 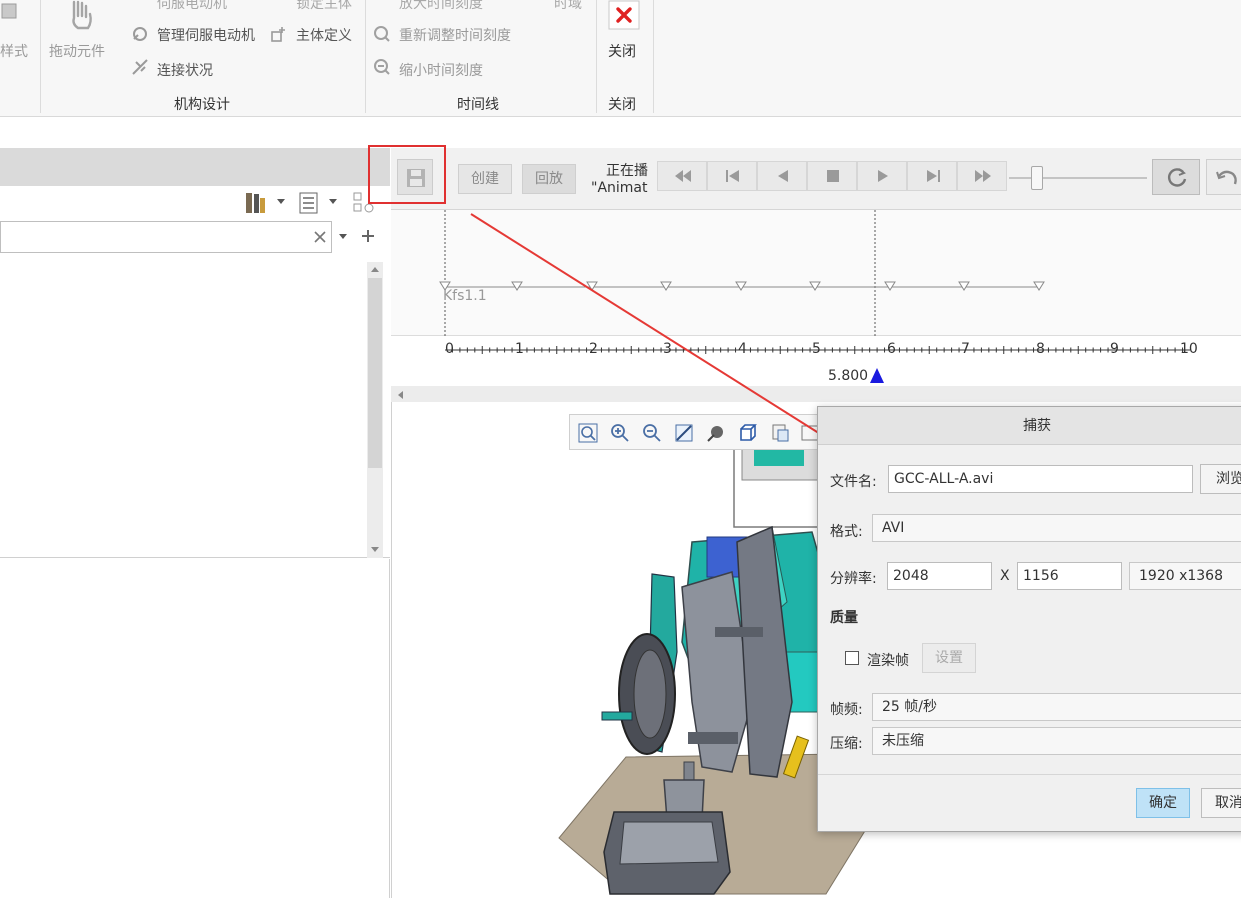 I want to click on ruler-label-4: 4, so click(x=742, y=349).